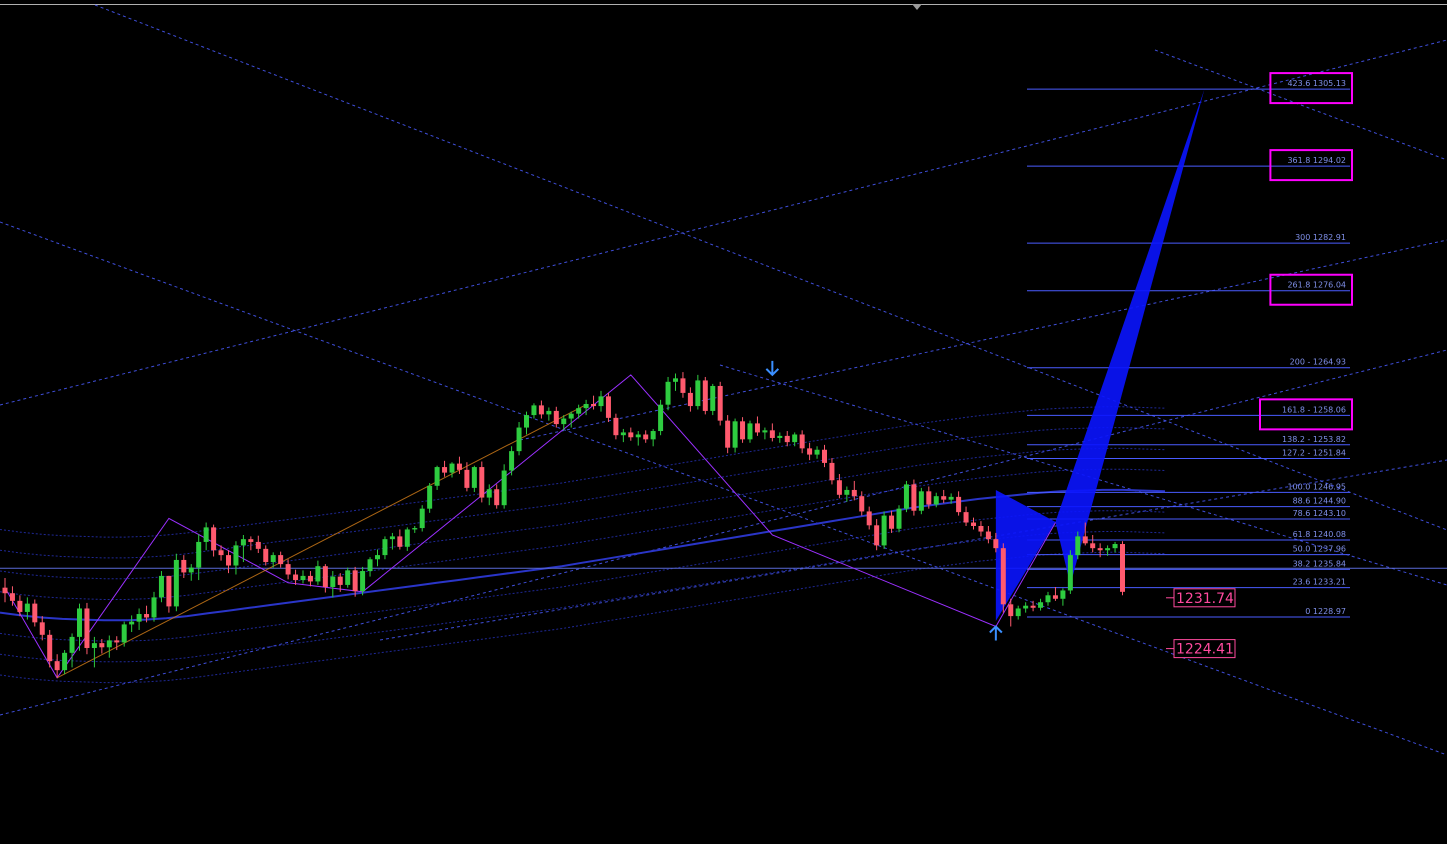 This screenshot has height=844, width=1447. I want to click on price-tag-label-2: 1224.41, so click(1205, 650).